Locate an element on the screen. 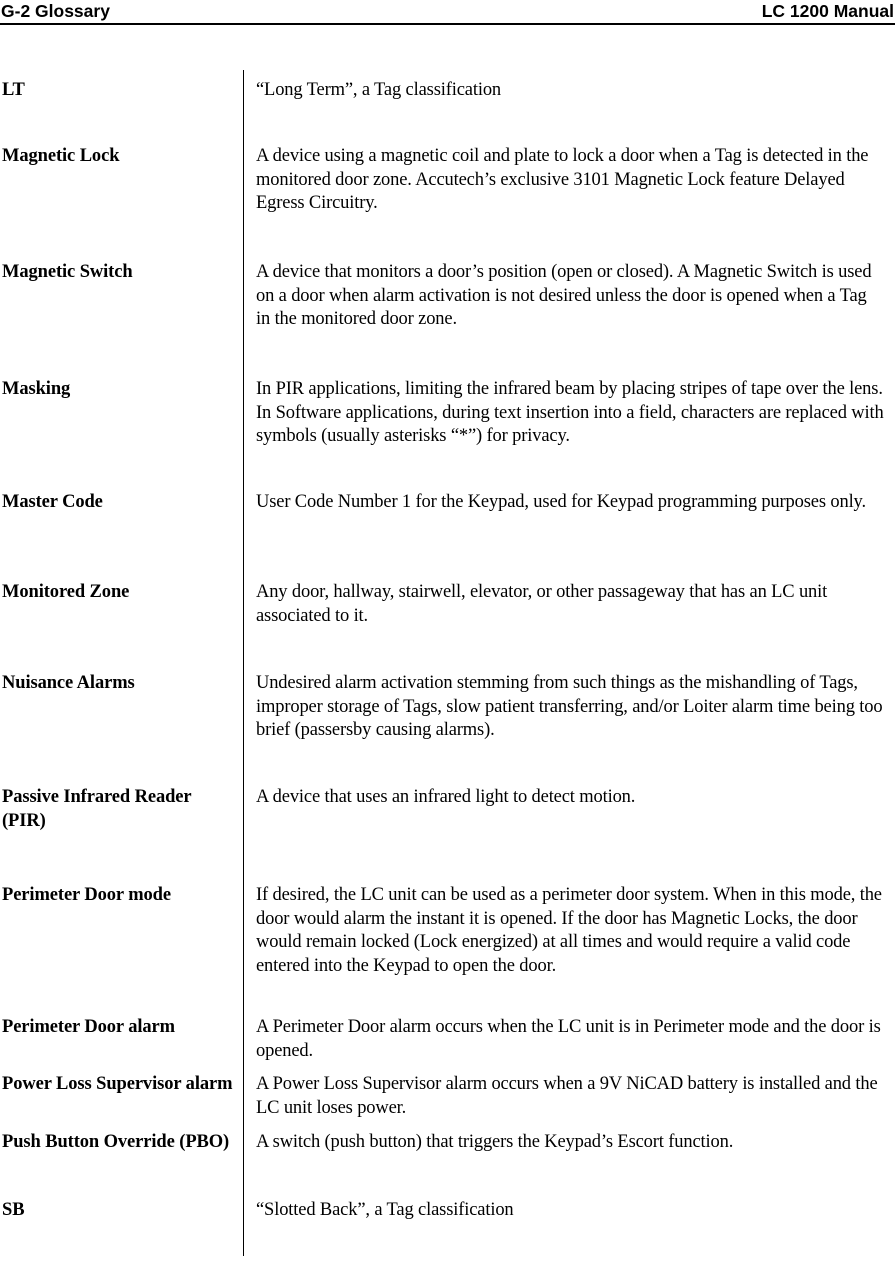 The height and width of the screenshot is (1261, 895). glossary-definition: “Slotted Back”, a Tag classification is located at coordinates (385, 1210).